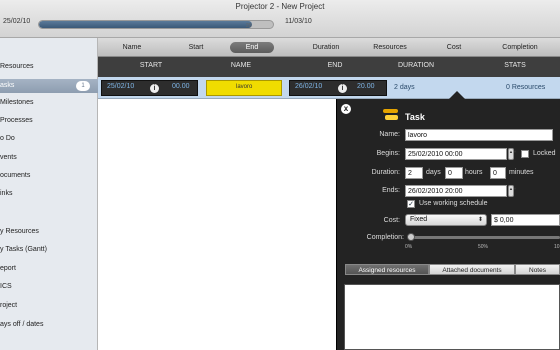  What do you see at coordinates (525, 220) in the screenshot?
I see `cost-value-input` at bounding box center [525, 220].